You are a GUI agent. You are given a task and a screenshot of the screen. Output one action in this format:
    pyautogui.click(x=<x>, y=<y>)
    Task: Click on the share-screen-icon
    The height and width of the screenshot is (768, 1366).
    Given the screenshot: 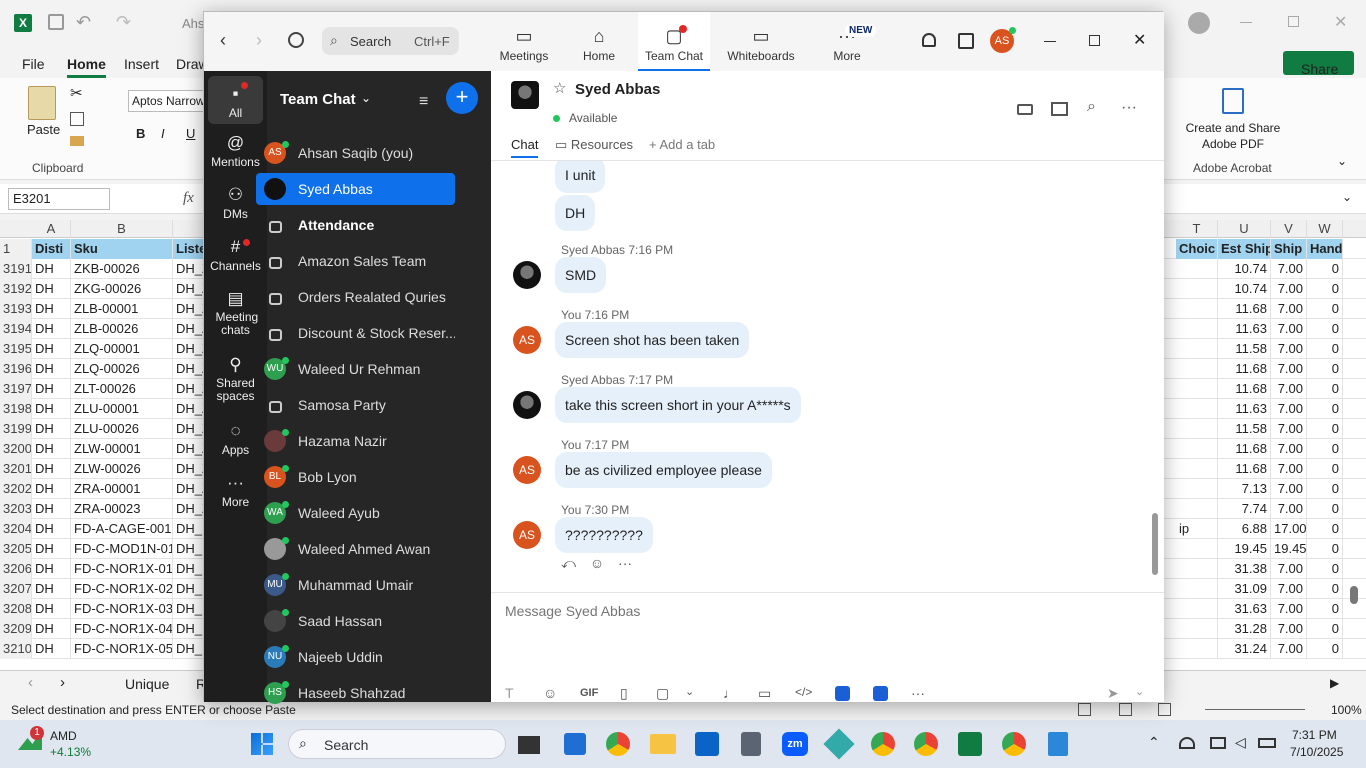 What is the action you would take?
    pyautogui.click(x=1059, y=109)
    